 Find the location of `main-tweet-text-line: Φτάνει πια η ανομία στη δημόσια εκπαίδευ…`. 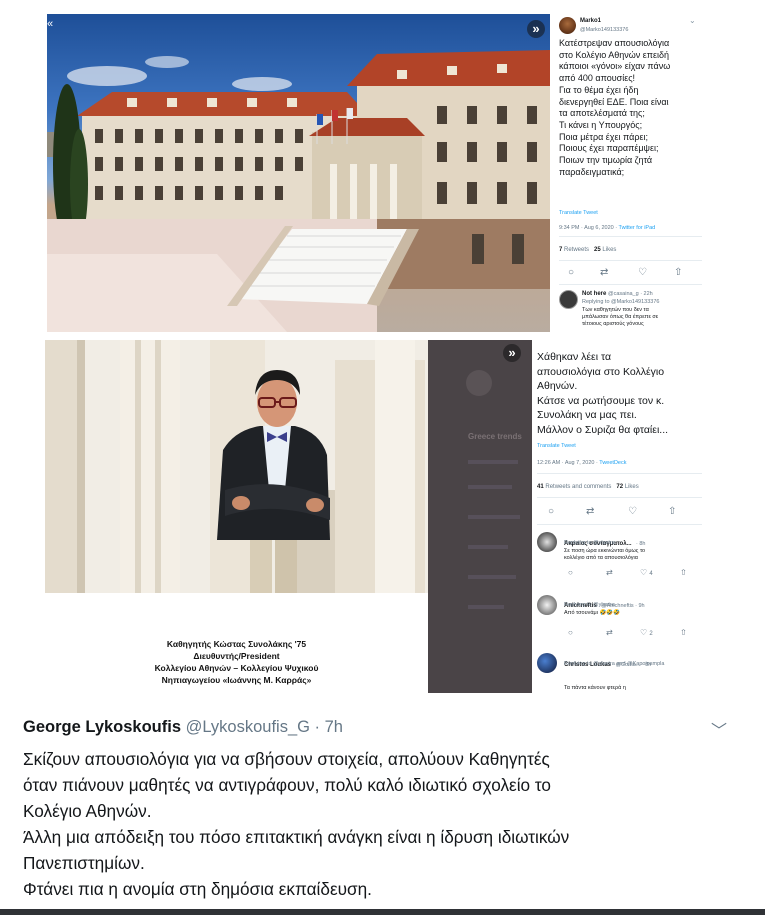

main-tweet-text-line: Φτάνει πια η ανομία στη δημόσια εκπαίδευ… is located at coordinates (197, 889).